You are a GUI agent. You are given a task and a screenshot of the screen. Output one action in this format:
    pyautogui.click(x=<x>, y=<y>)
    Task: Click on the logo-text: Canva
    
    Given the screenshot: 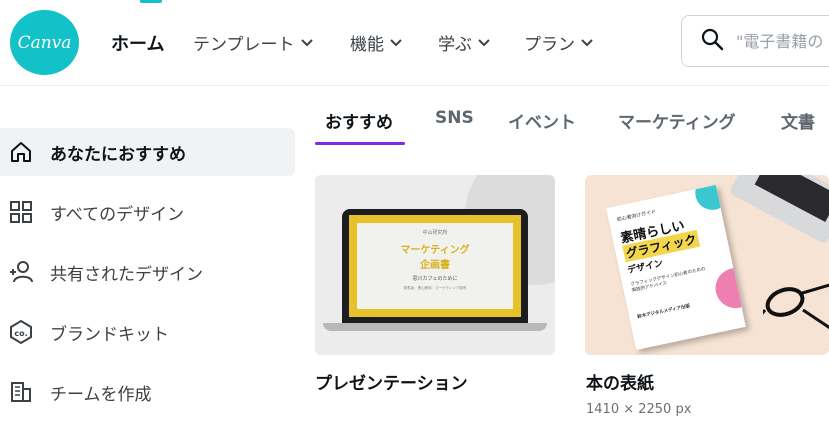 What is the action you would take?
    pyautogui.click(x=44, y=42)
    